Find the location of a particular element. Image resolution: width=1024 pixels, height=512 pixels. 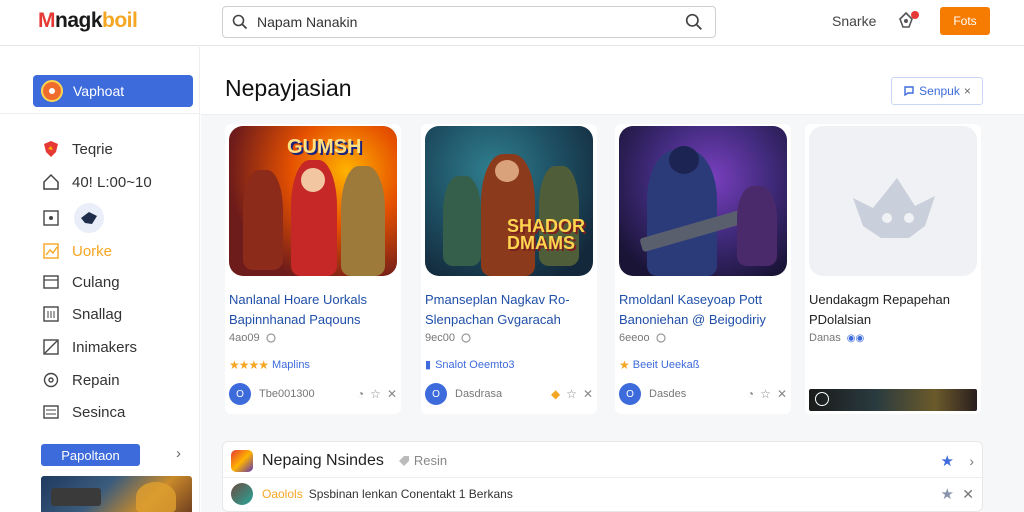

sidebar-item-inimakers: Inimakers is located at coordinates (88, 347).